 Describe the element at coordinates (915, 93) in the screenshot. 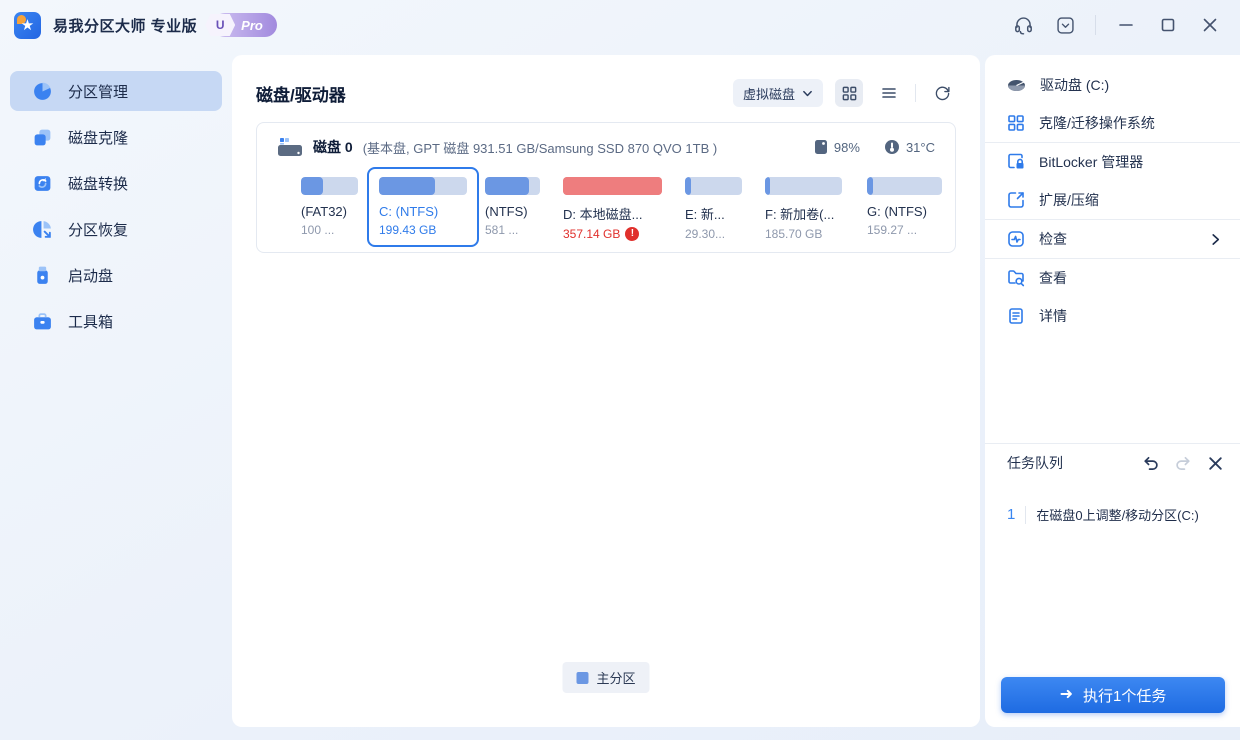

I see `header-separator` at that location.